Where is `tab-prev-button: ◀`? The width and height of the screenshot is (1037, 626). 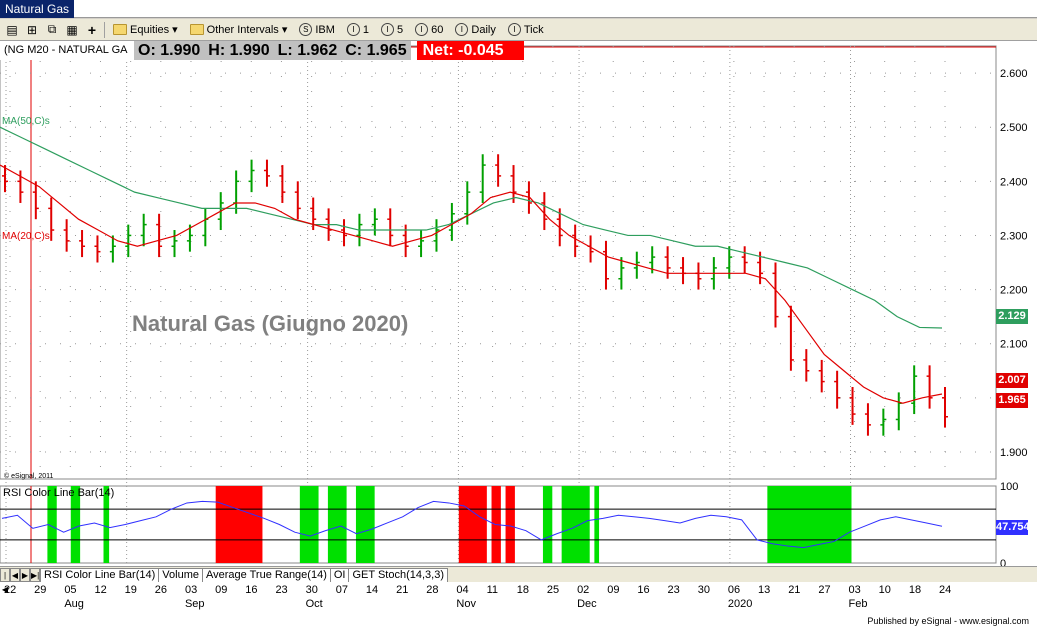
tab-prev-button: ◀ is located at coordinates (15, 575).